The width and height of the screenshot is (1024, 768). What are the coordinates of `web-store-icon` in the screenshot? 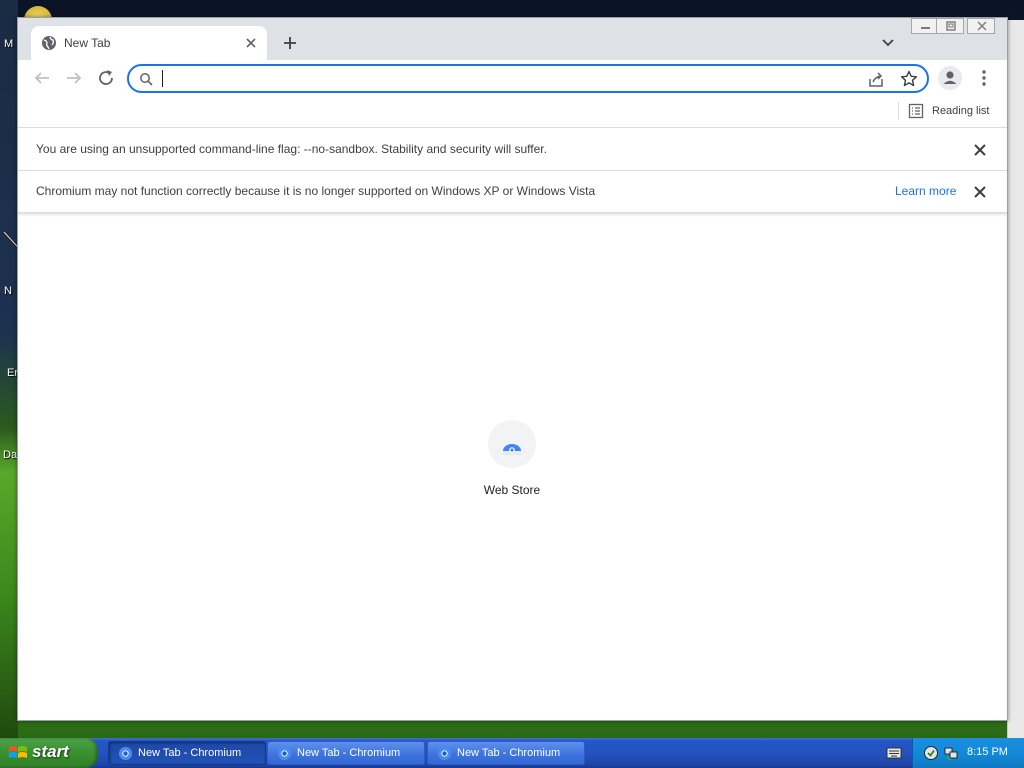 It's located at (512, 449).